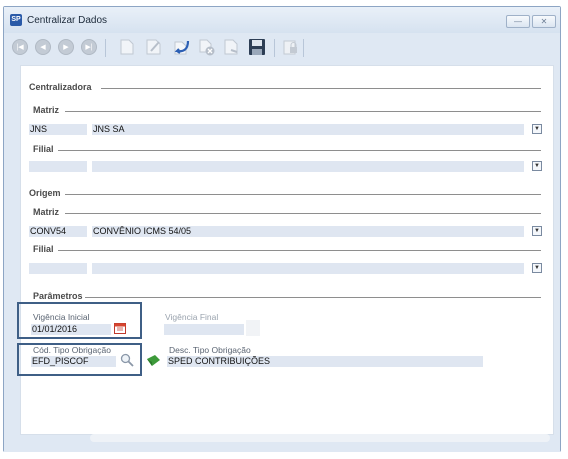 The height and width of the screenshot is (459, 568). Describe the element at coordinates (58, 231) in the screenshot. I see `origem-matriz-code: CONV54` at that location.